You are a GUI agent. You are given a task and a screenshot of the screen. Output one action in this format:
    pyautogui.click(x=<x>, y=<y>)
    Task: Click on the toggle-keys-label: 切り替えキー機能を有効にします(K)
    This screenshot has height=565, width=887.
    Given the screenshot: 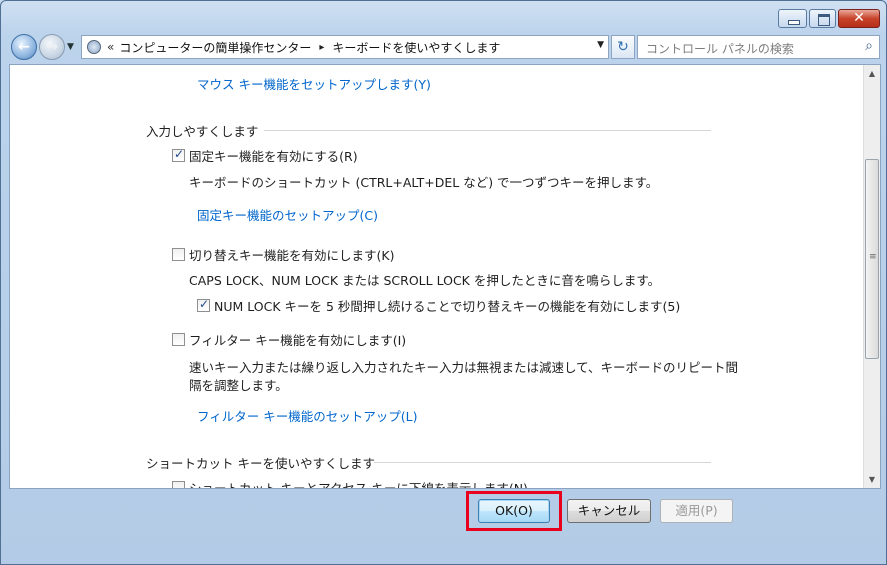 What is the action you would take?
    pyautogui.click(x=291, y=254)
    